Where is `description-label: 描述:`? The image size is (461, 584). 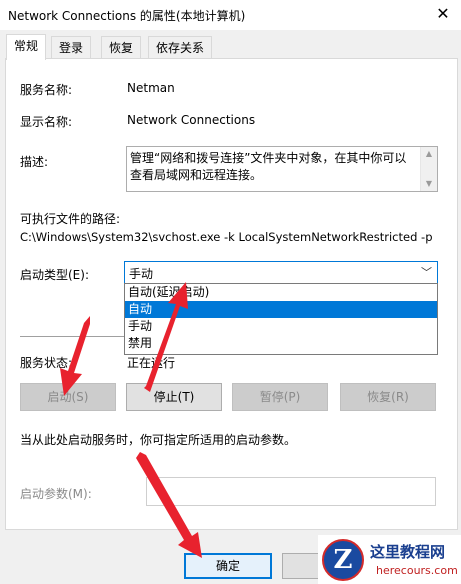
description-label: 描述: is located at coordinates (34, 162).